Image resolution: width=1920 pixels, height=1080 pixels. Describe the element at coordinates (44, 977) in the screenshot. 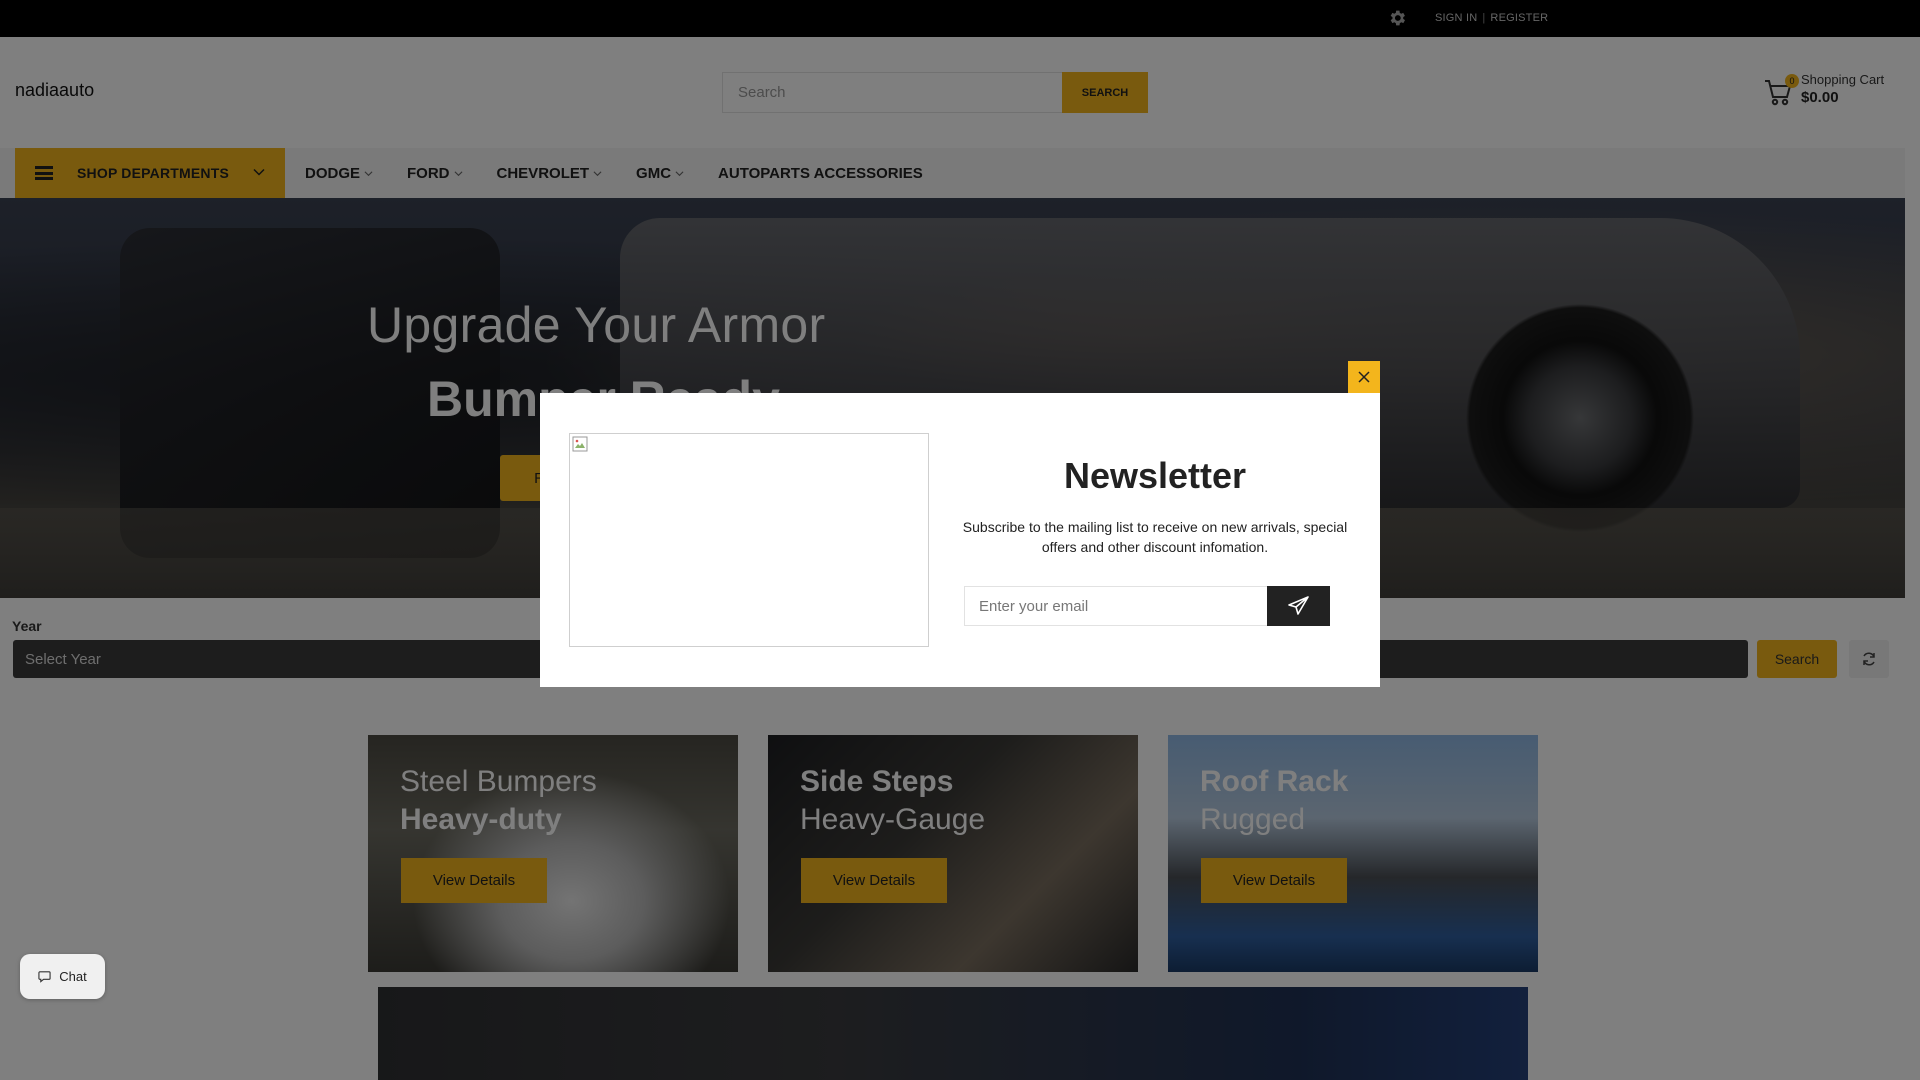

I see `chat-bubble-icon` at that location.